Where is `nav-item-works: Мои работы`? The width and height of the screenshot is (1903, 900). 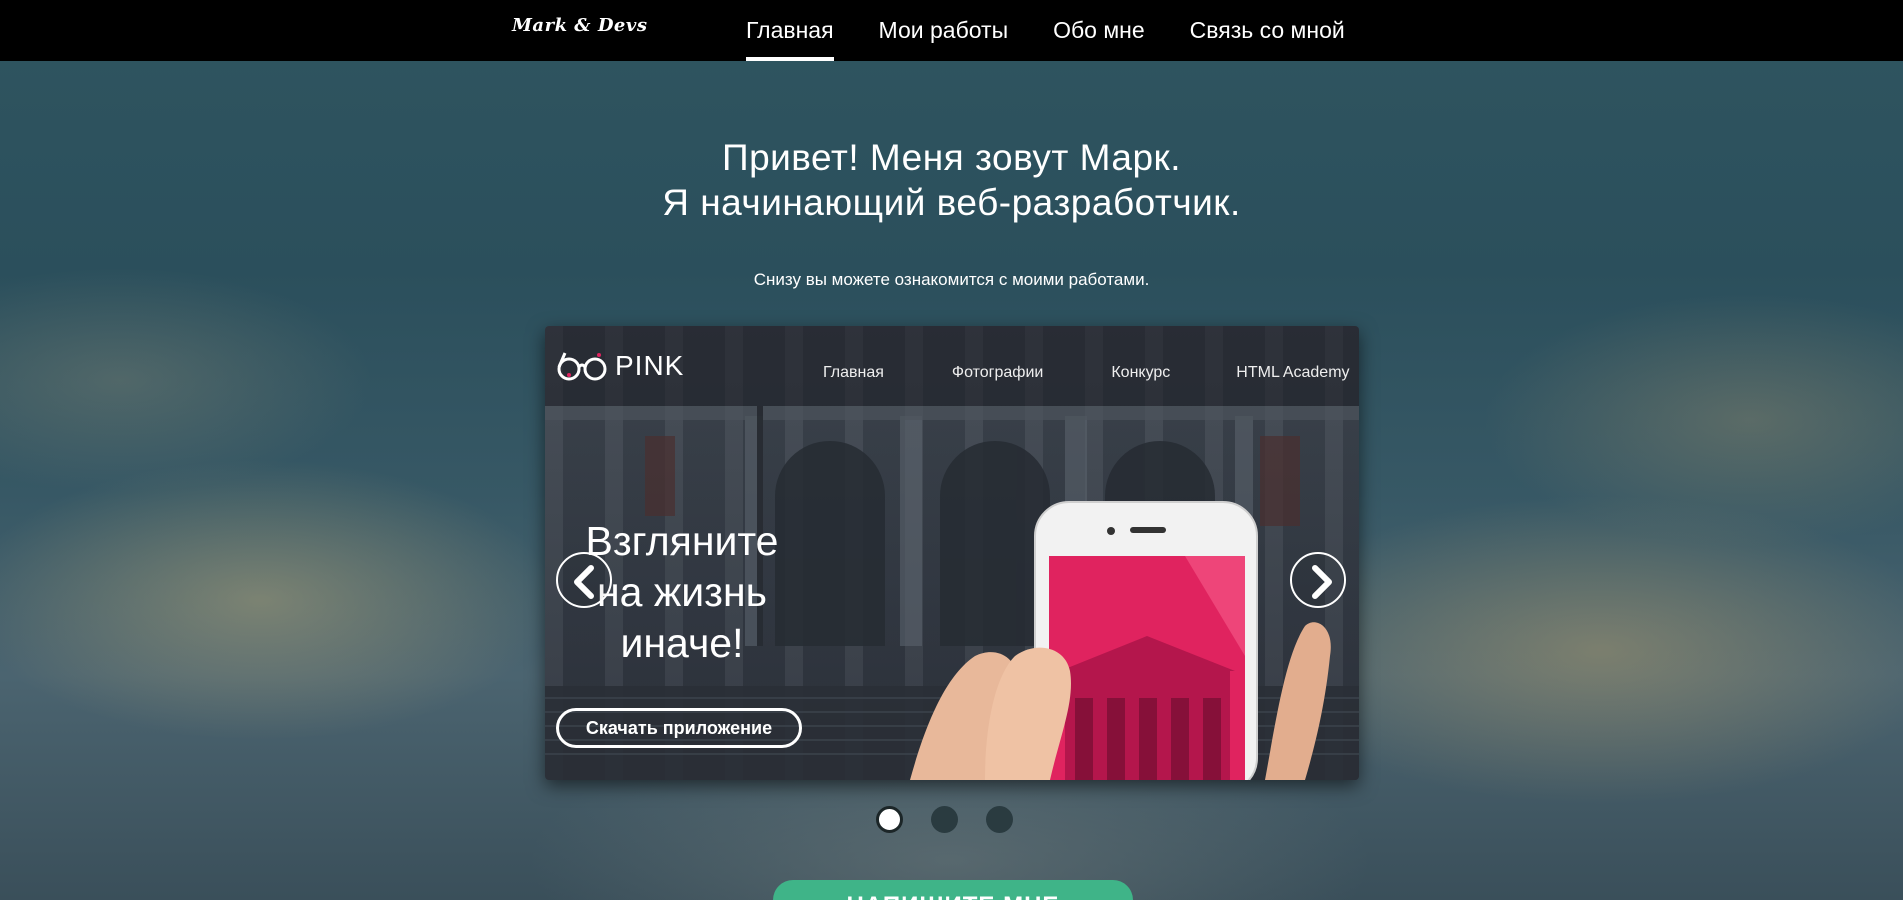 nav-item-works: Мои работы is located at coordinates (944, 30).